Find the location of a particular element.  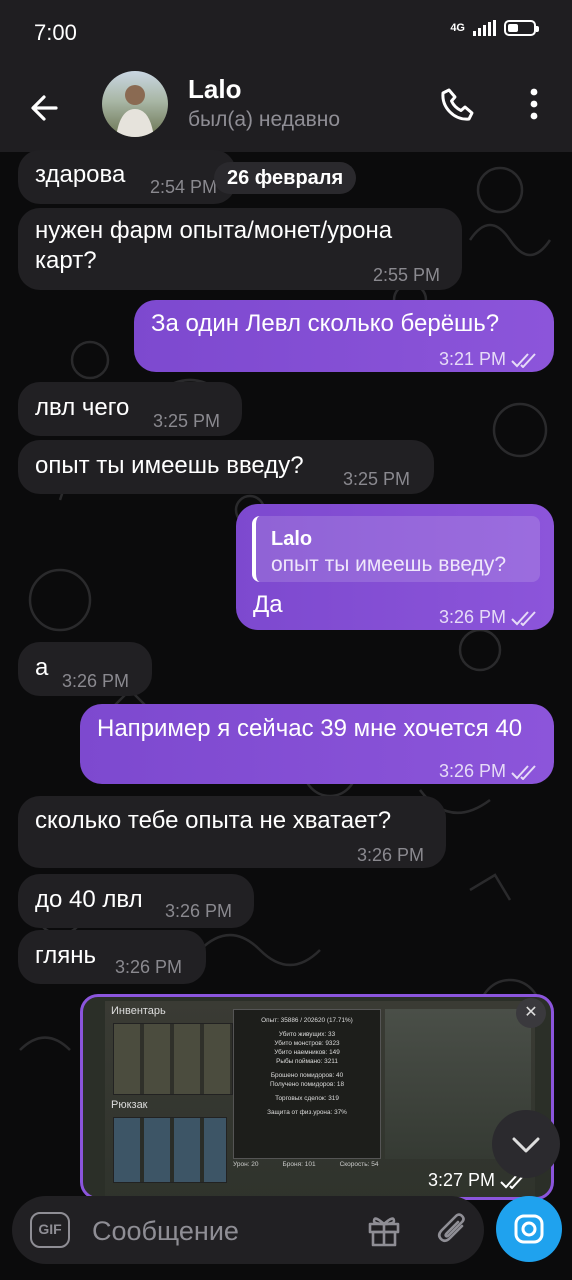

phone-icon is located at coordinates (458, 104).